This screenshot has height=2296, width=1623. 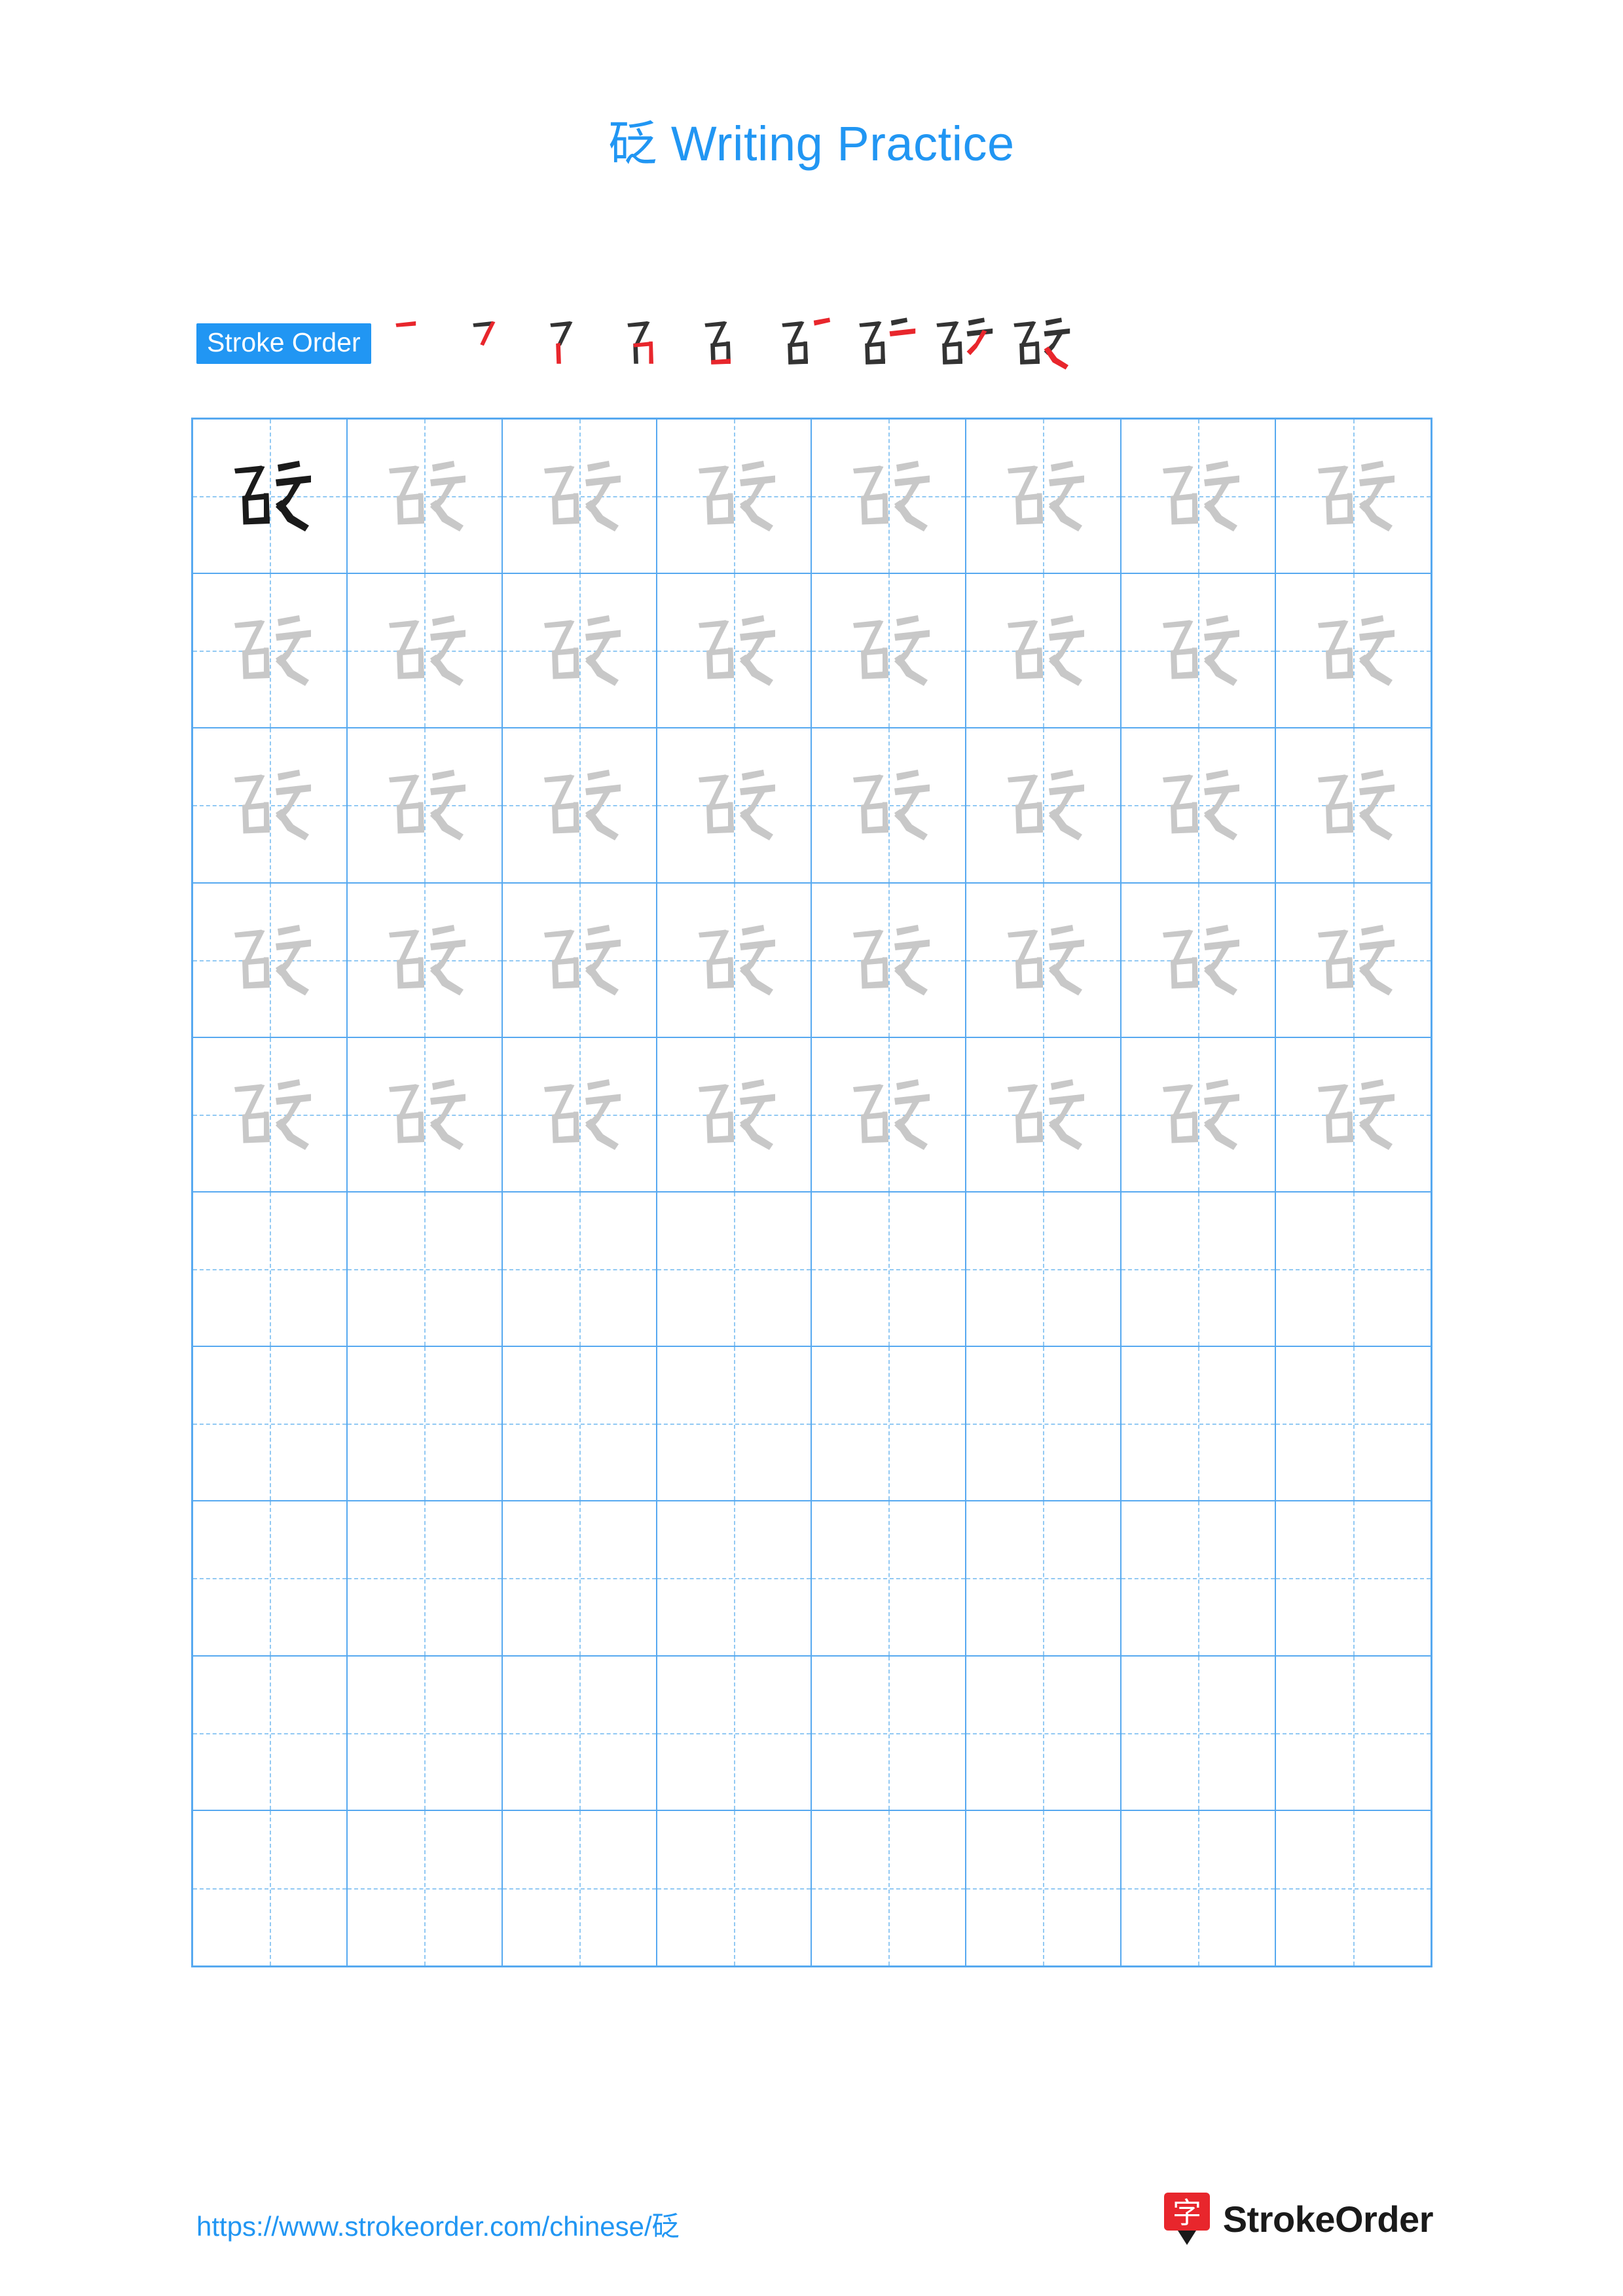 I want to click on stroke-order-steps, so click(x=730, y=344).